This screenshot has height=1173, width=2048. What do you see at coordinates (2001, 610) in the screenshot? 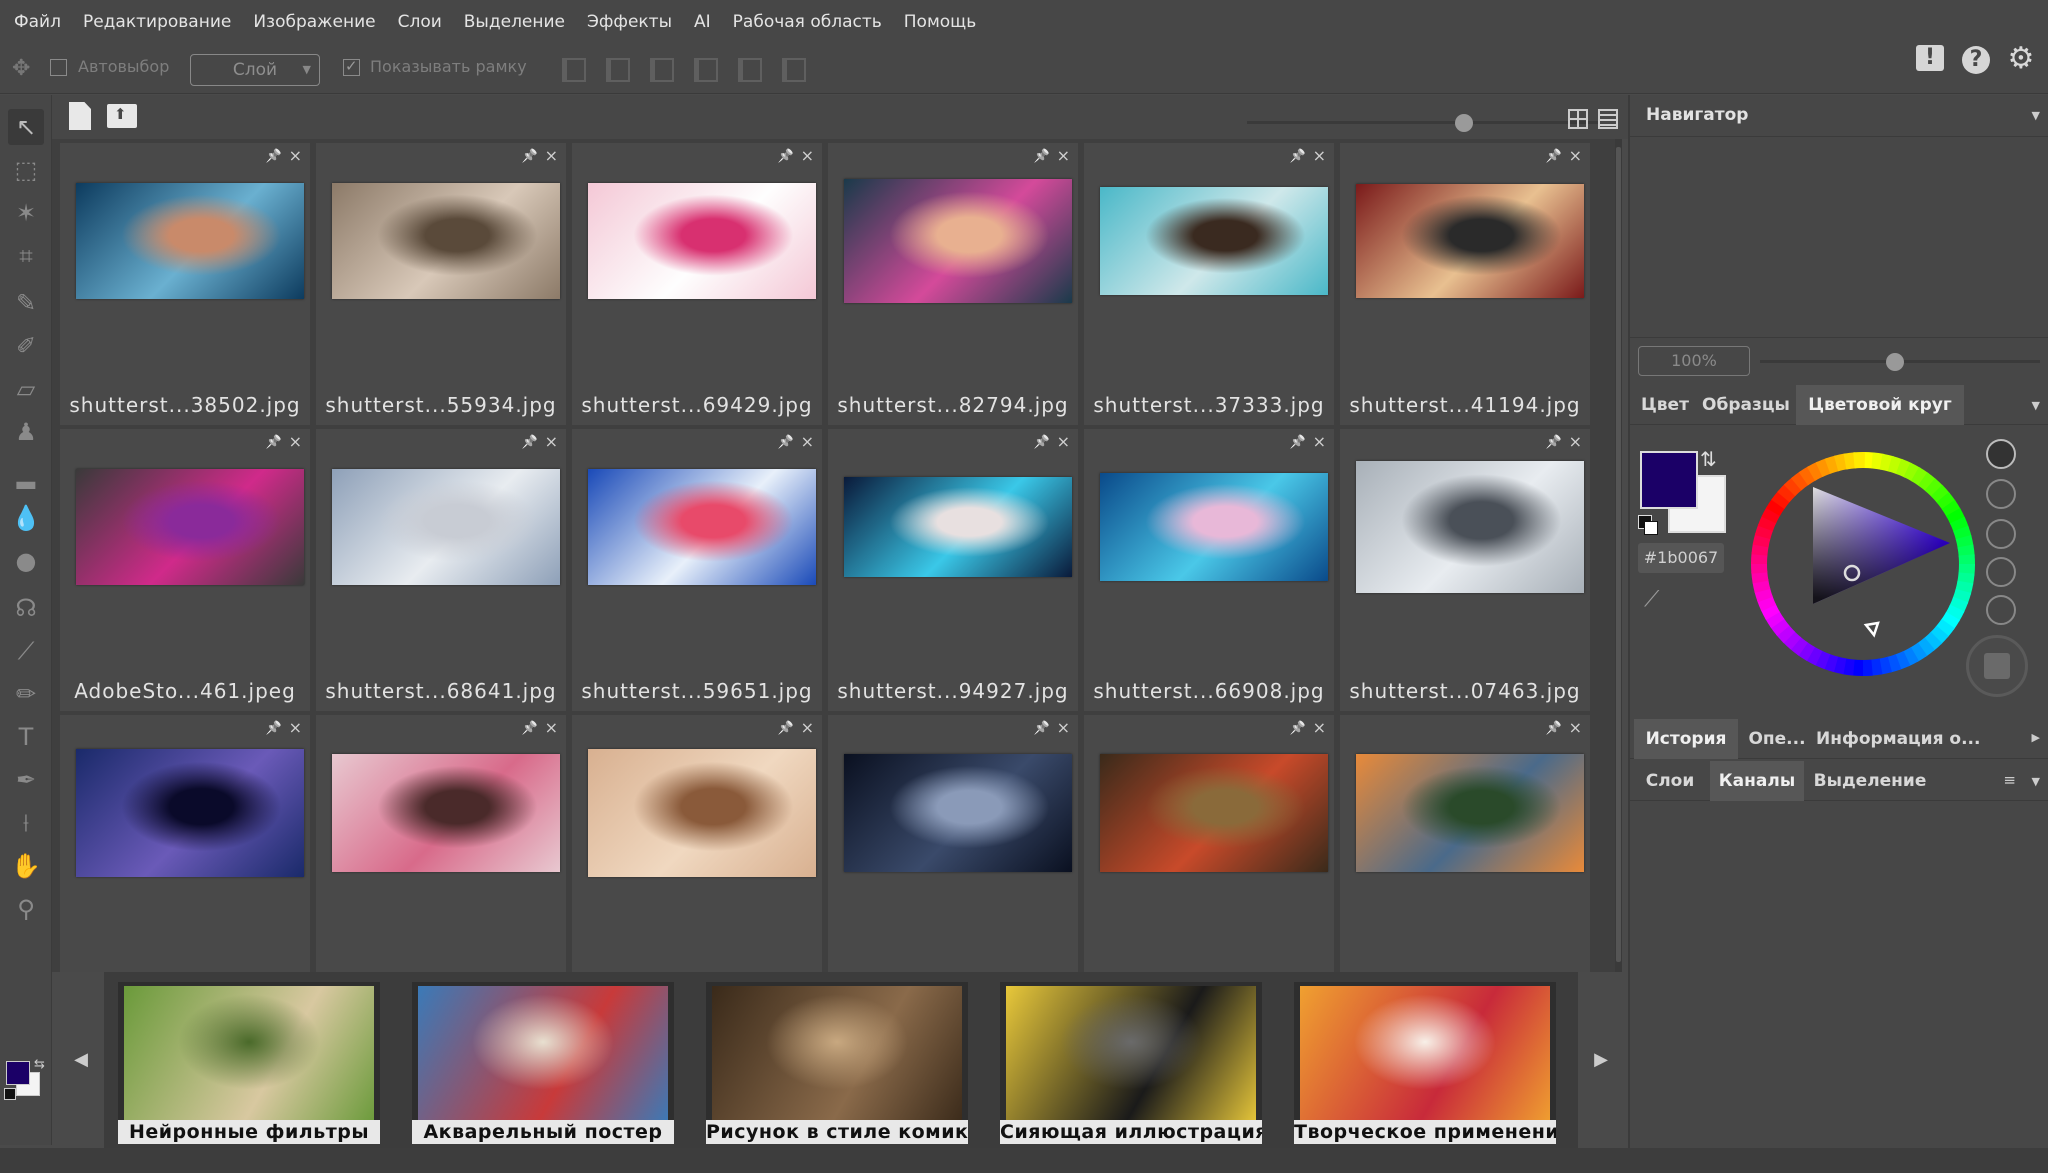
I see `wheel-mode-5-icon` at bounding box center [2001, 610].